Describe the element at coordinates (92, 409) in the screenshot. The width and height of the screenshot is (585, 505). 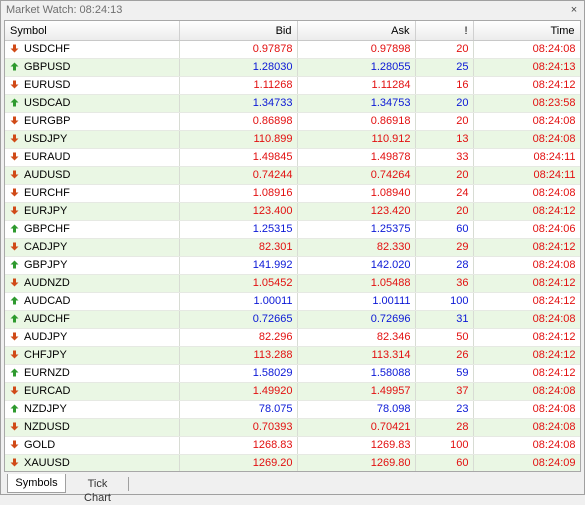
I see `symbol-cell: NZDJPY` at that location.